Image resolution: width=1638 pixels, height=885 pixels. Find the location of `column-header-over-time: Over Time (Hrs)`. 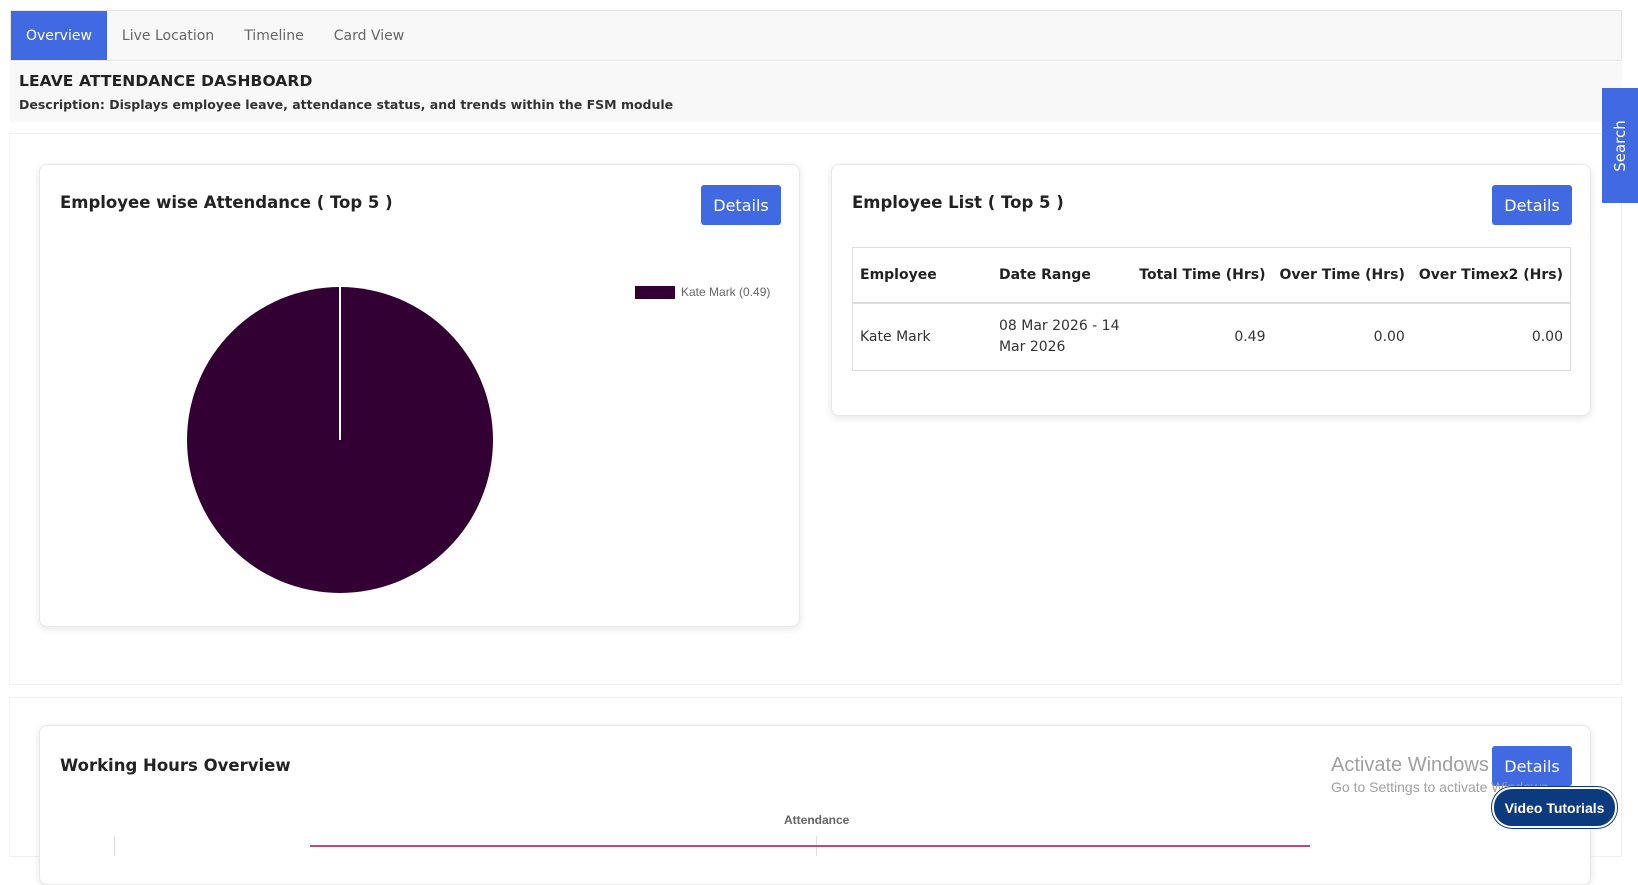

column-header-over-time: Over Time (Hrs) is located at coordinates (1342, 275).